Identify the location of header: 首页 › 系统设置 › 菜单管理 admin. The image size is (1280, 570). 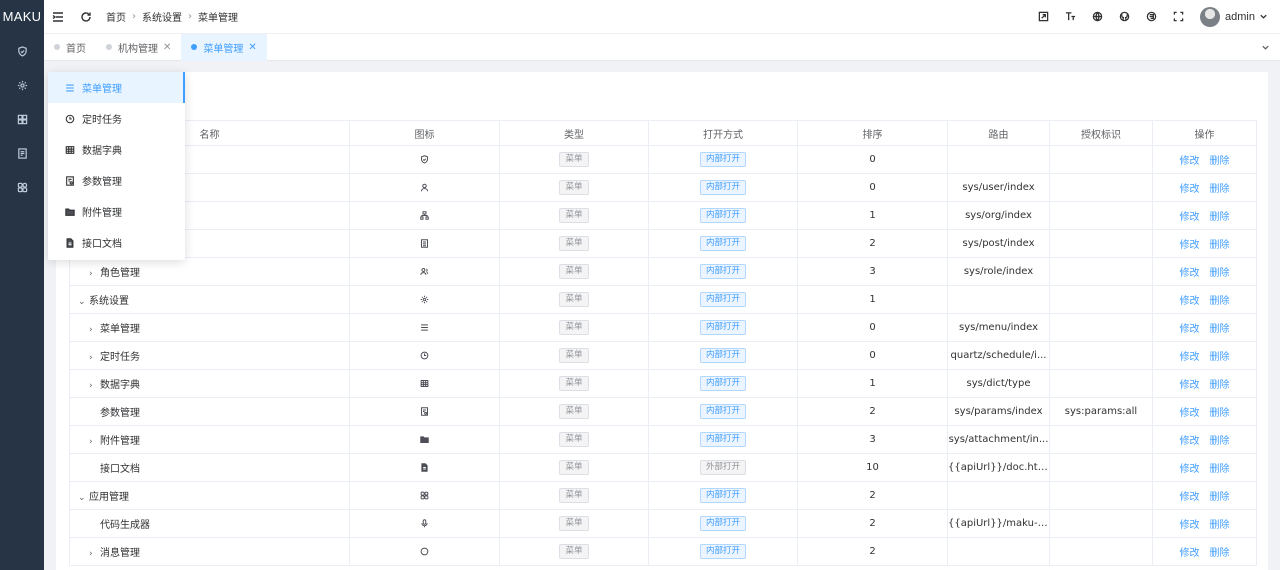
(662, 17).